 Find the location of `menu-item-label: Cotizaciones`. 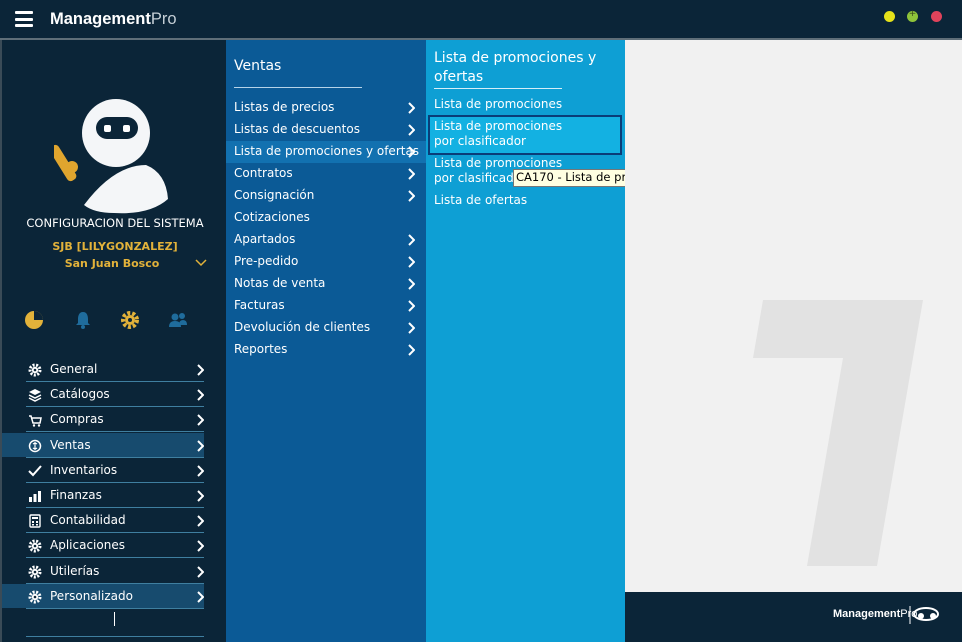

menu-item-label: Cotizaciones is located at coordinates (272, 217).